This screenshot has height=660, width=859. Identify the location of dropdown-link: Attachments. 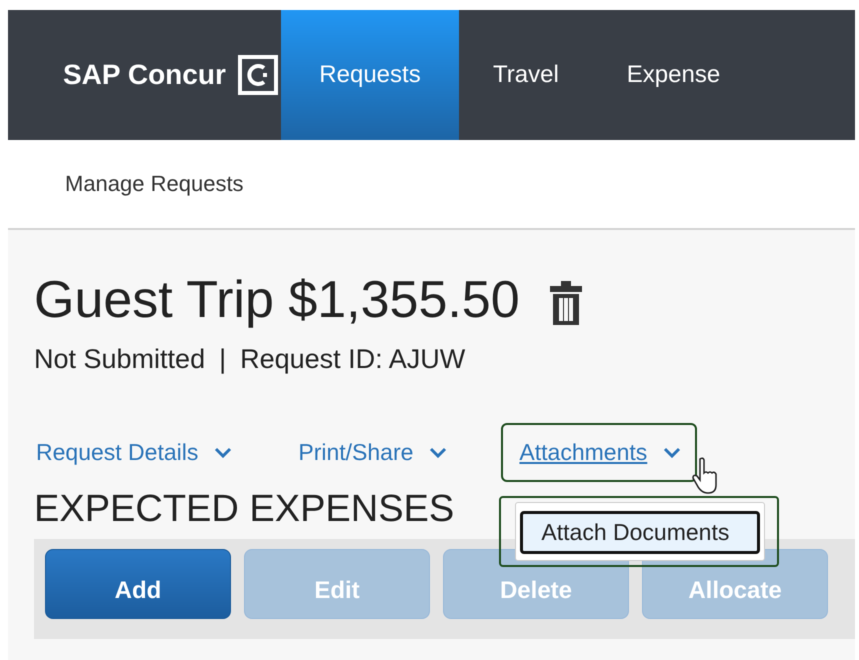
(599, 452).